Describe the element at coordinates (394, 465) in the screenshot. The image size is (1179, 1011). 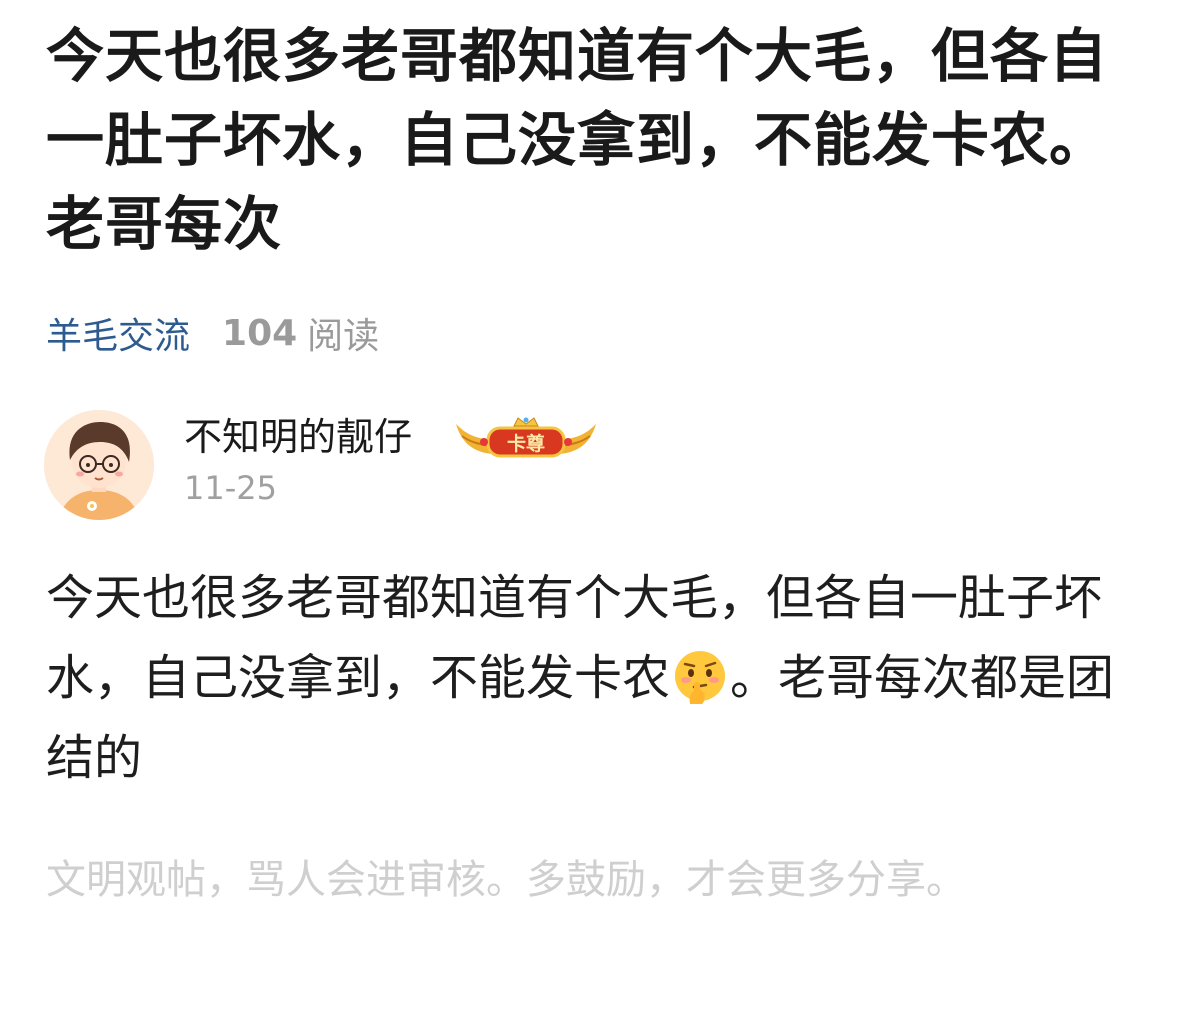
I see `author-row: 不知明的靓仔 卡尊 11-25` at that location.